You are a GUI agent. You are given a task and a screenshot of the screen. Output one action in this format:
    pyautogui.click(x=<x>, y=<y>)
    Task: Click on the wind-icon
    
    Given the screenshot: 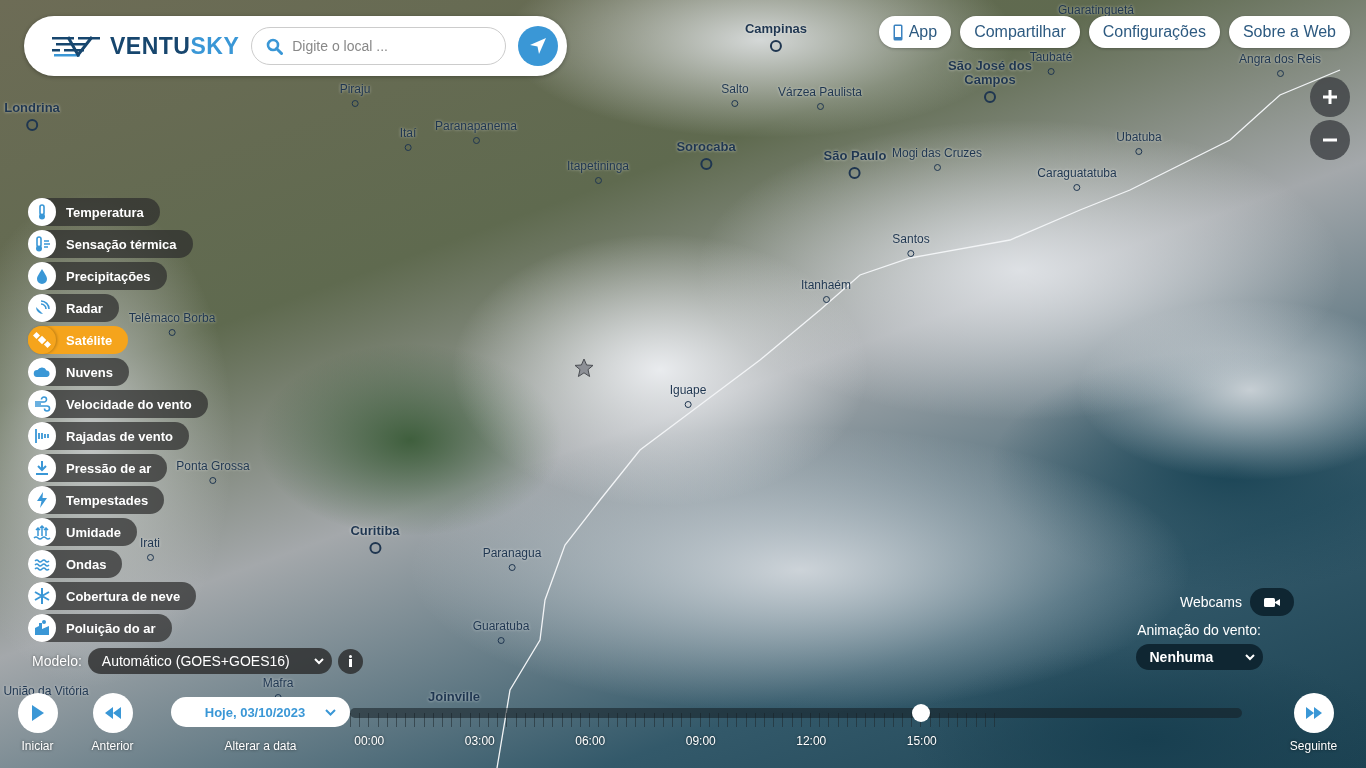 What is the action you would take?
    pyautogui.click(x=42, y=404)
    